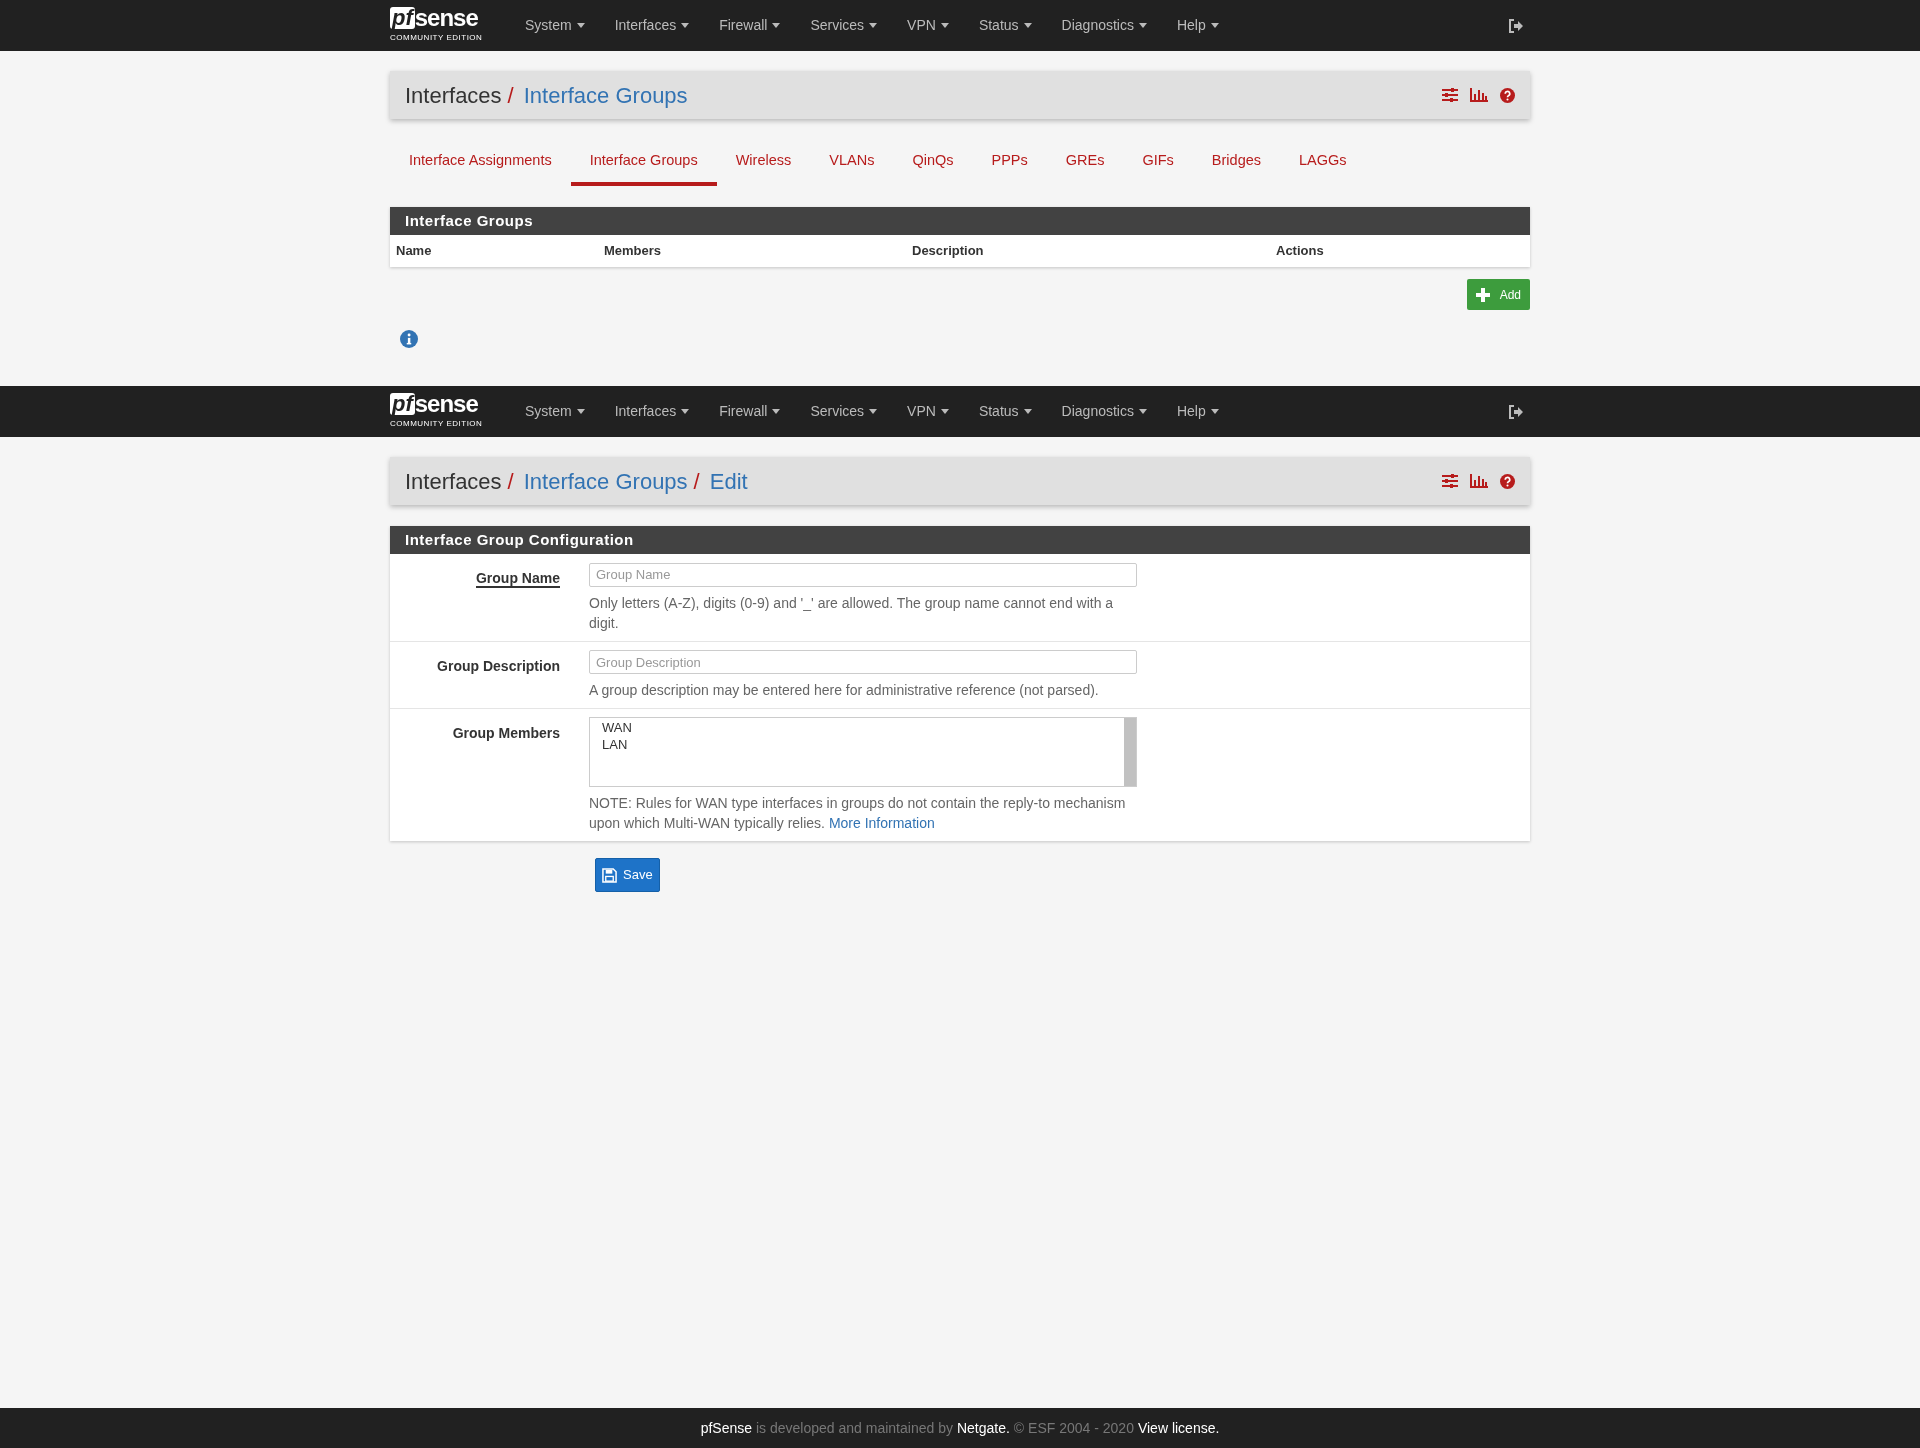 Image resolution: width=1920 pixels, height=1448 pixels. What do you see at coordinates (414, 251) in the screenshot?
I see `column-header: Name` at bounding box center [414, 251].